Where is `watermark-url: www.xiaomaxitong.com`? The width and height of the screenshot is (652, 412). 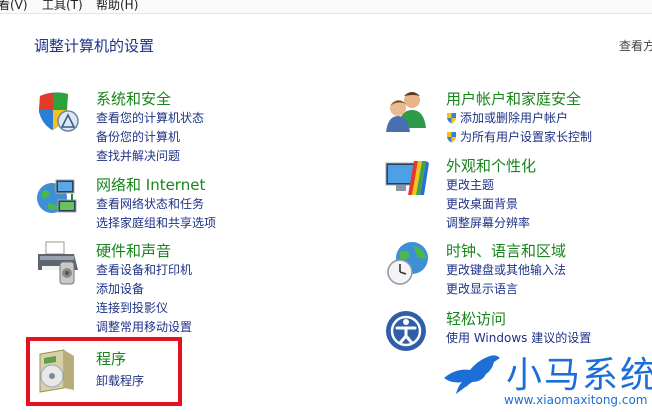 watermark-url: www.xiaomaxitong.com is located at coordinates (576, 400).